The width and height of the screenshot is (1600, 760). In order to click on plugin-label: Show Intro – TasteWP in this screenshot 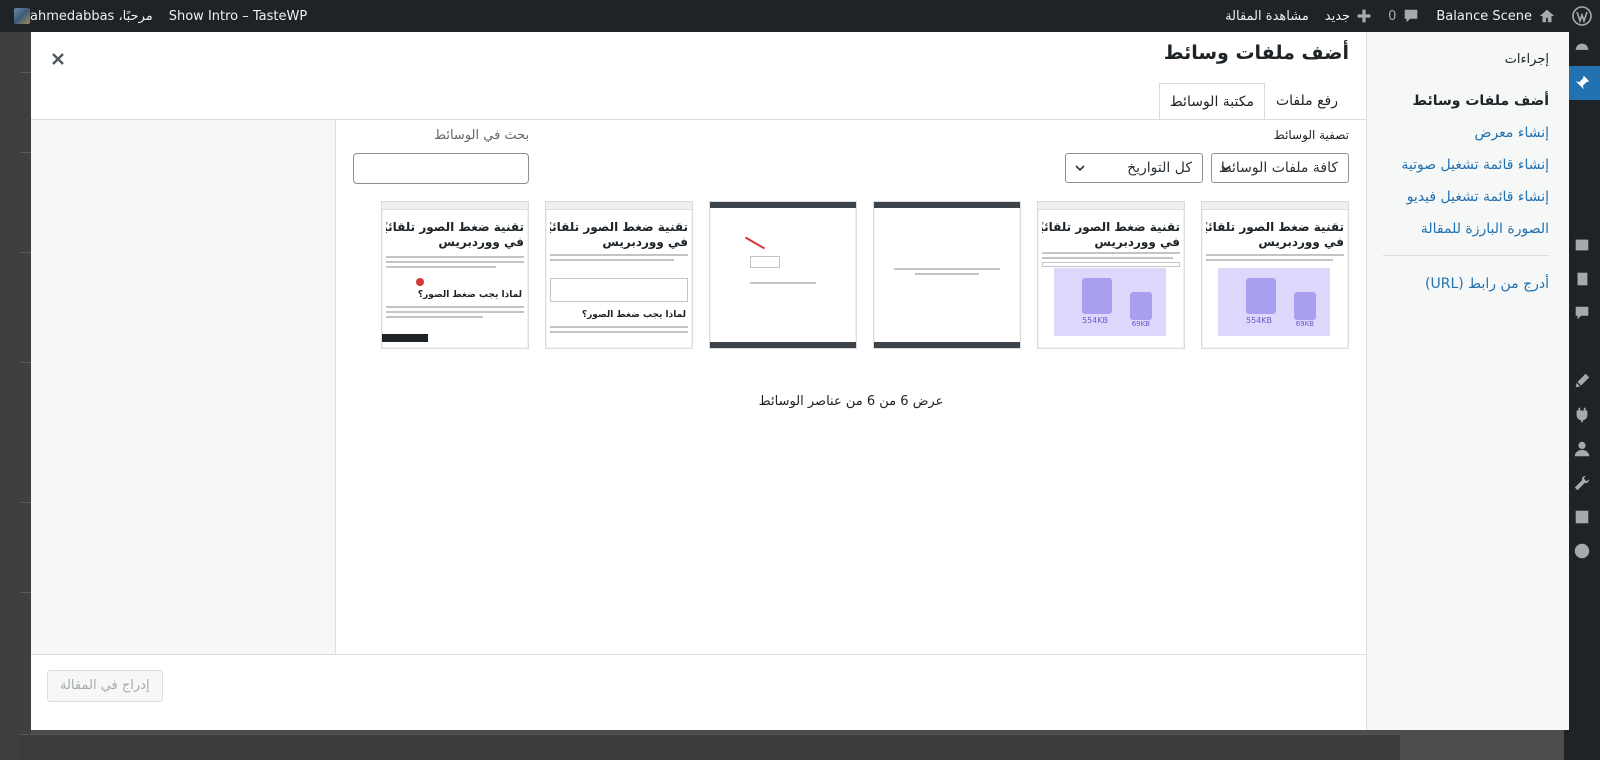, I will do `click(238, 16)`.